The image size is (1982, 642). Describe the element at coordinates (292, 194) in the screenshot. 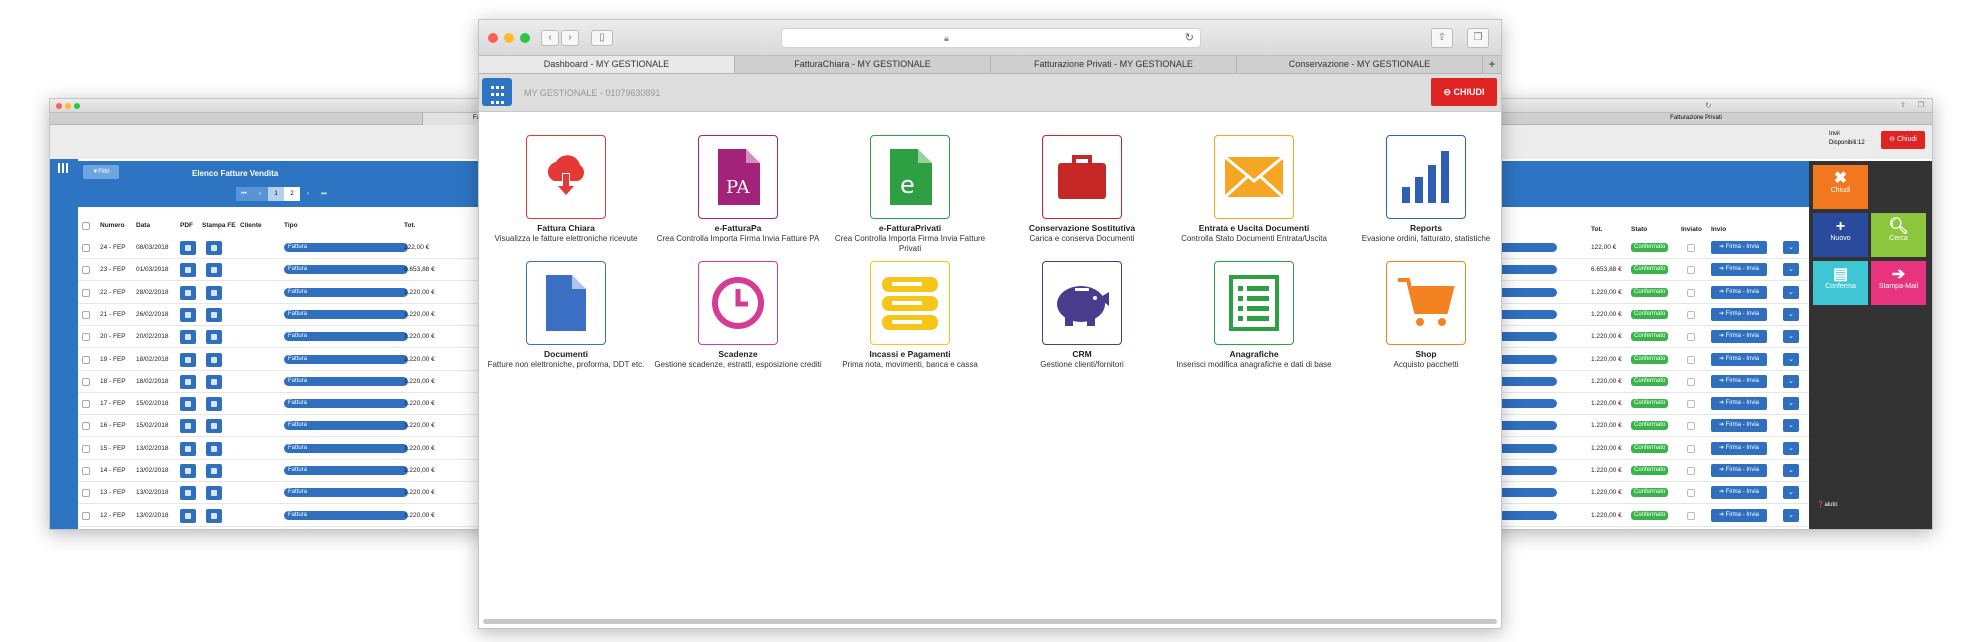

I see `page-2-button: 2` at that location.